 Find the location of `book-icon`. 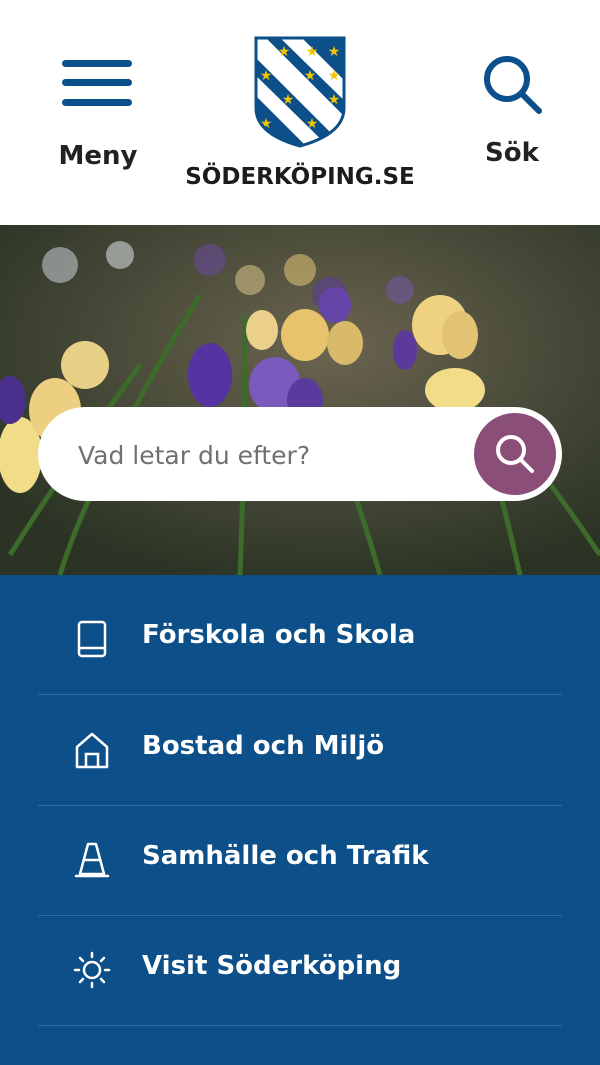

book-icon is located at coordinates (92, 639).